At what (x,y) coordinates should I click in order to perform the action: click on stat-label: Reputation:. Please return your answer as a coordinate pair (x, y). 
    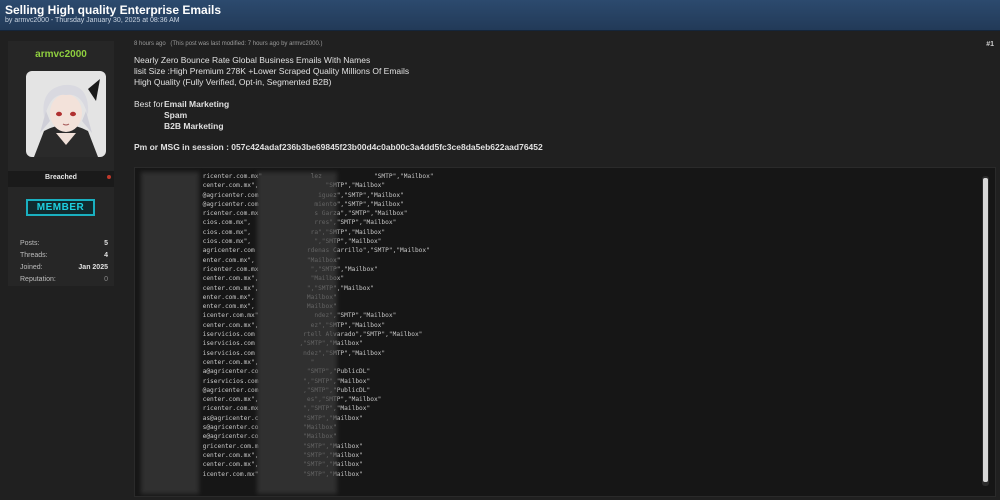
    Looking at the image, I should click on (38, 279).